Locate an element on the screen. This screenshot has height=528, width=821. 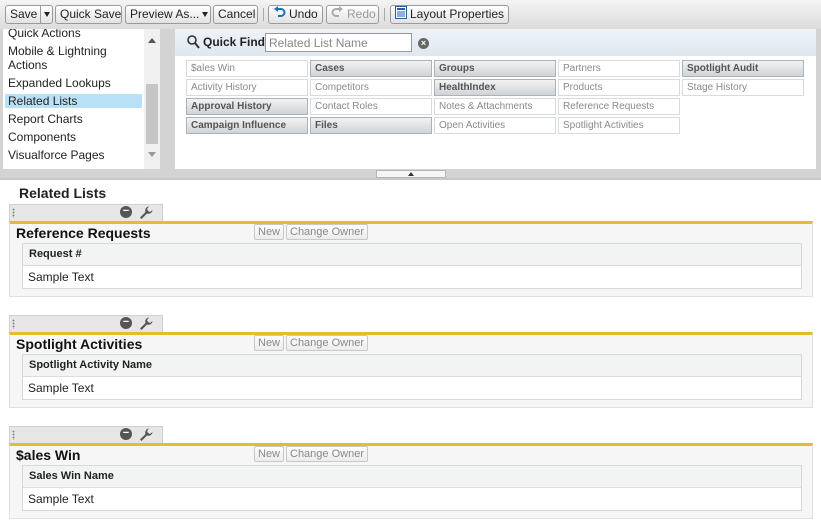
related-list-table: Spotlight Activity Name Sample Text is located at coordinates (412, 377).